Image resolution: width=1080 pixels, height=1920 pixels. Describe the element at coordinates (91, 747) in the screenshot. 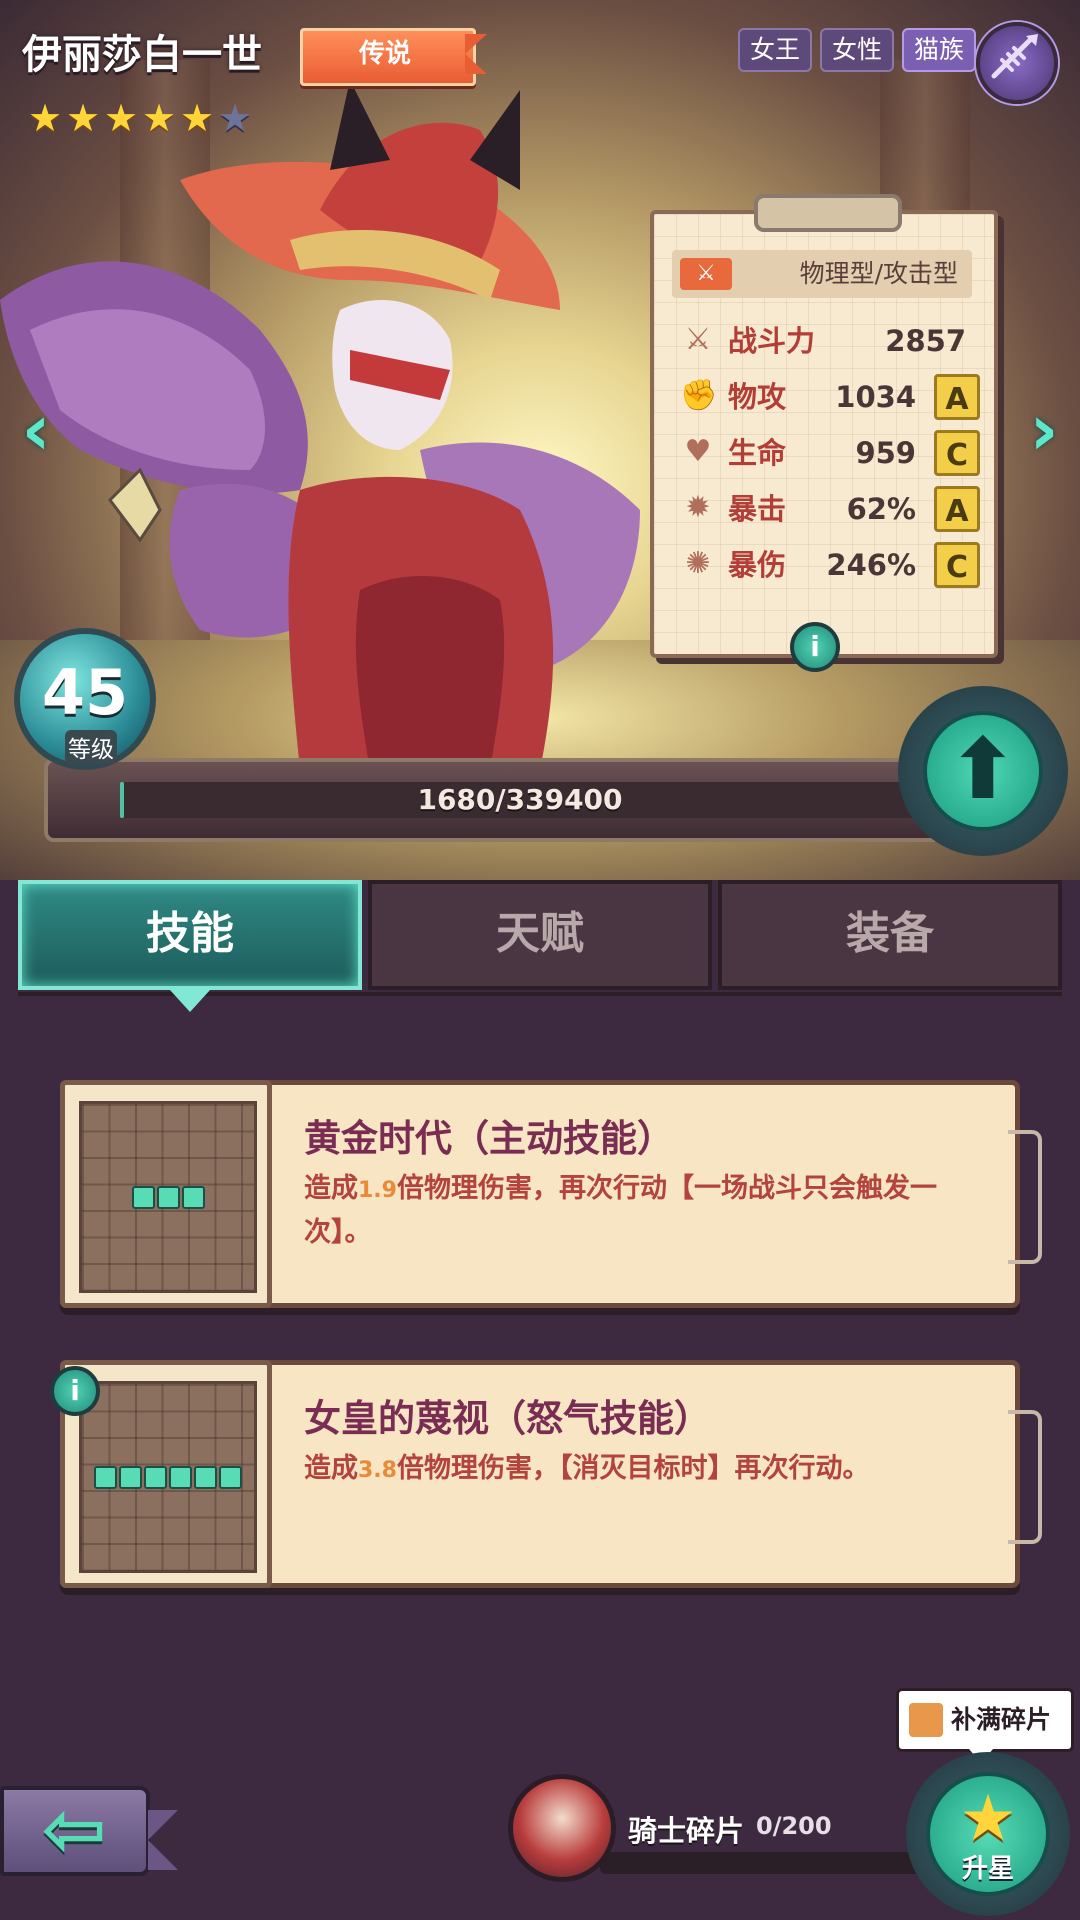

I see `level-label: 等级` at that location.